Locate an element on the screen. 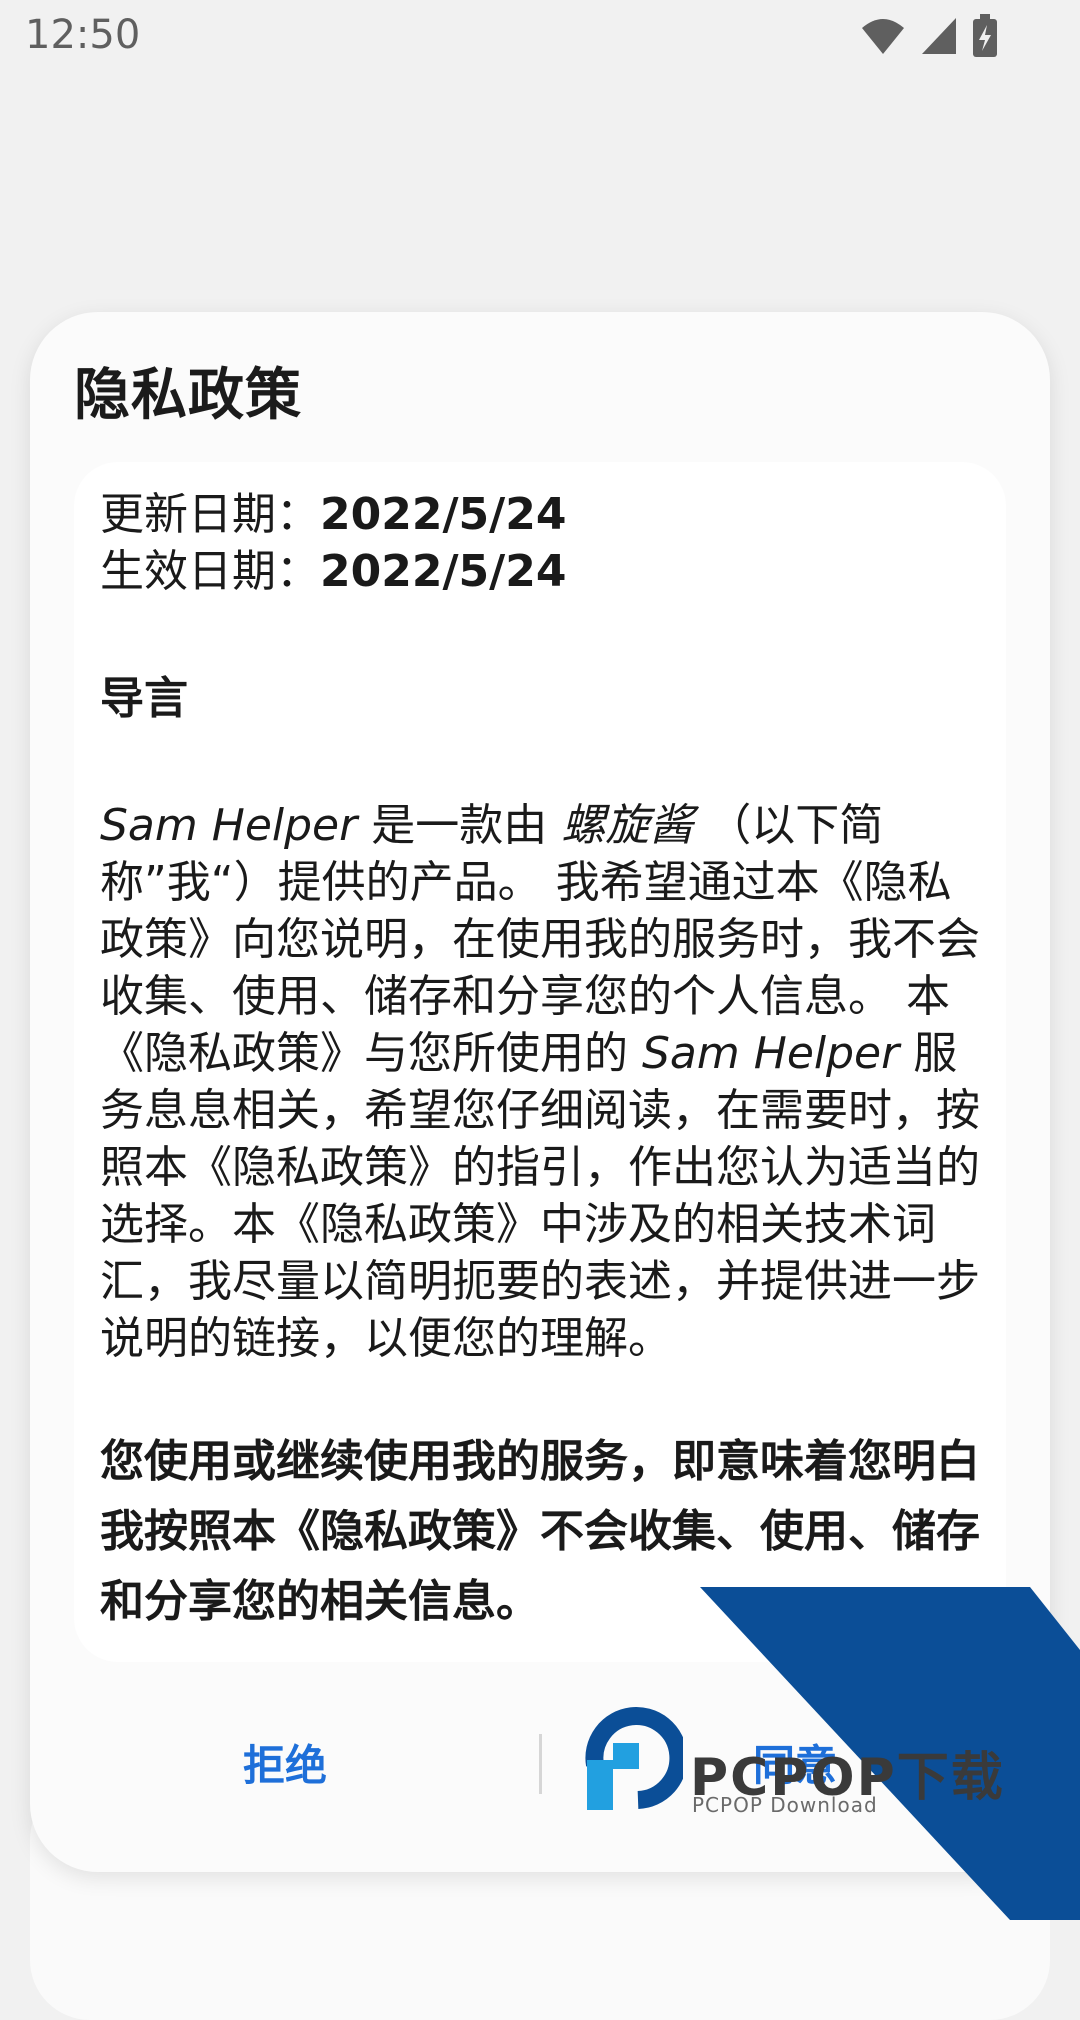 The image size is (1080, 2020). reject-button: 拒绝 is located at coordinates (285, 1762).